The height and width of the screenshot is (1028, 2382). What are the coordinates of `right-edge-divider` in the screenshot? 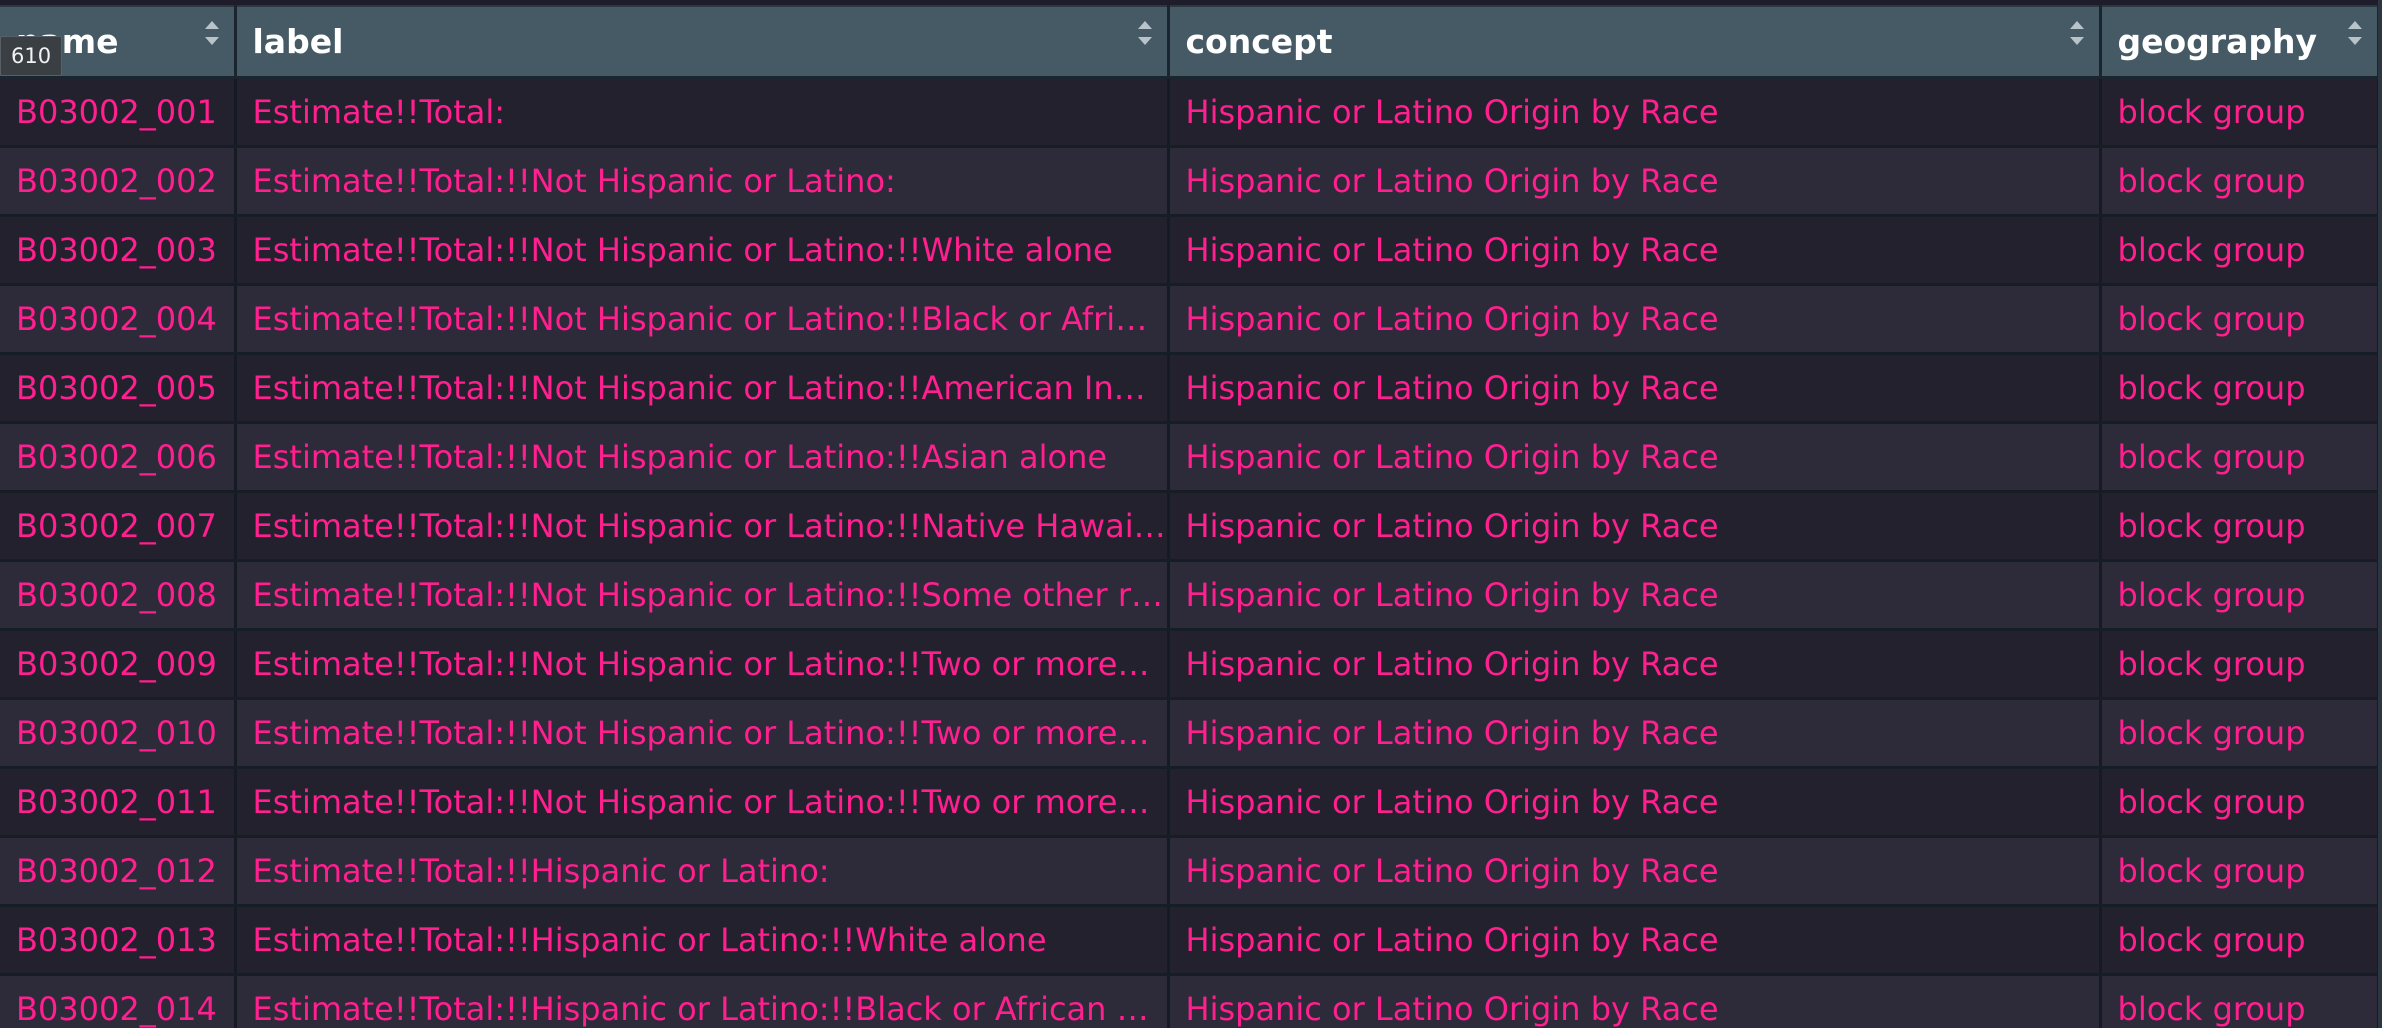 It's located at (2380, 514).